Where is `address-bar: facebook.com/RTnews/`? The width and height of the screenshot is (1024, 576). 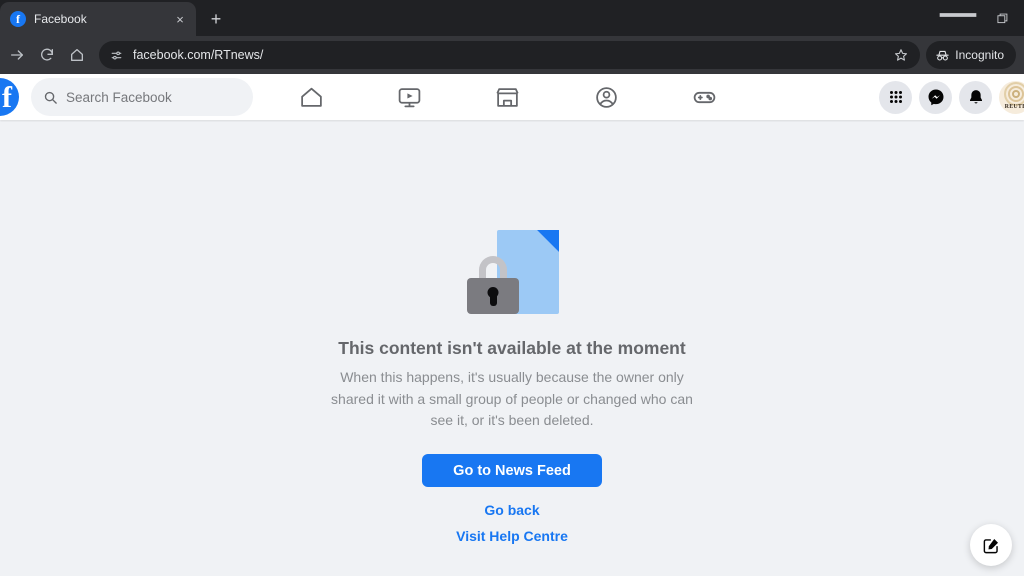 address-bar: facebook.com/RTnews/ is located at coordinates (510, 55).